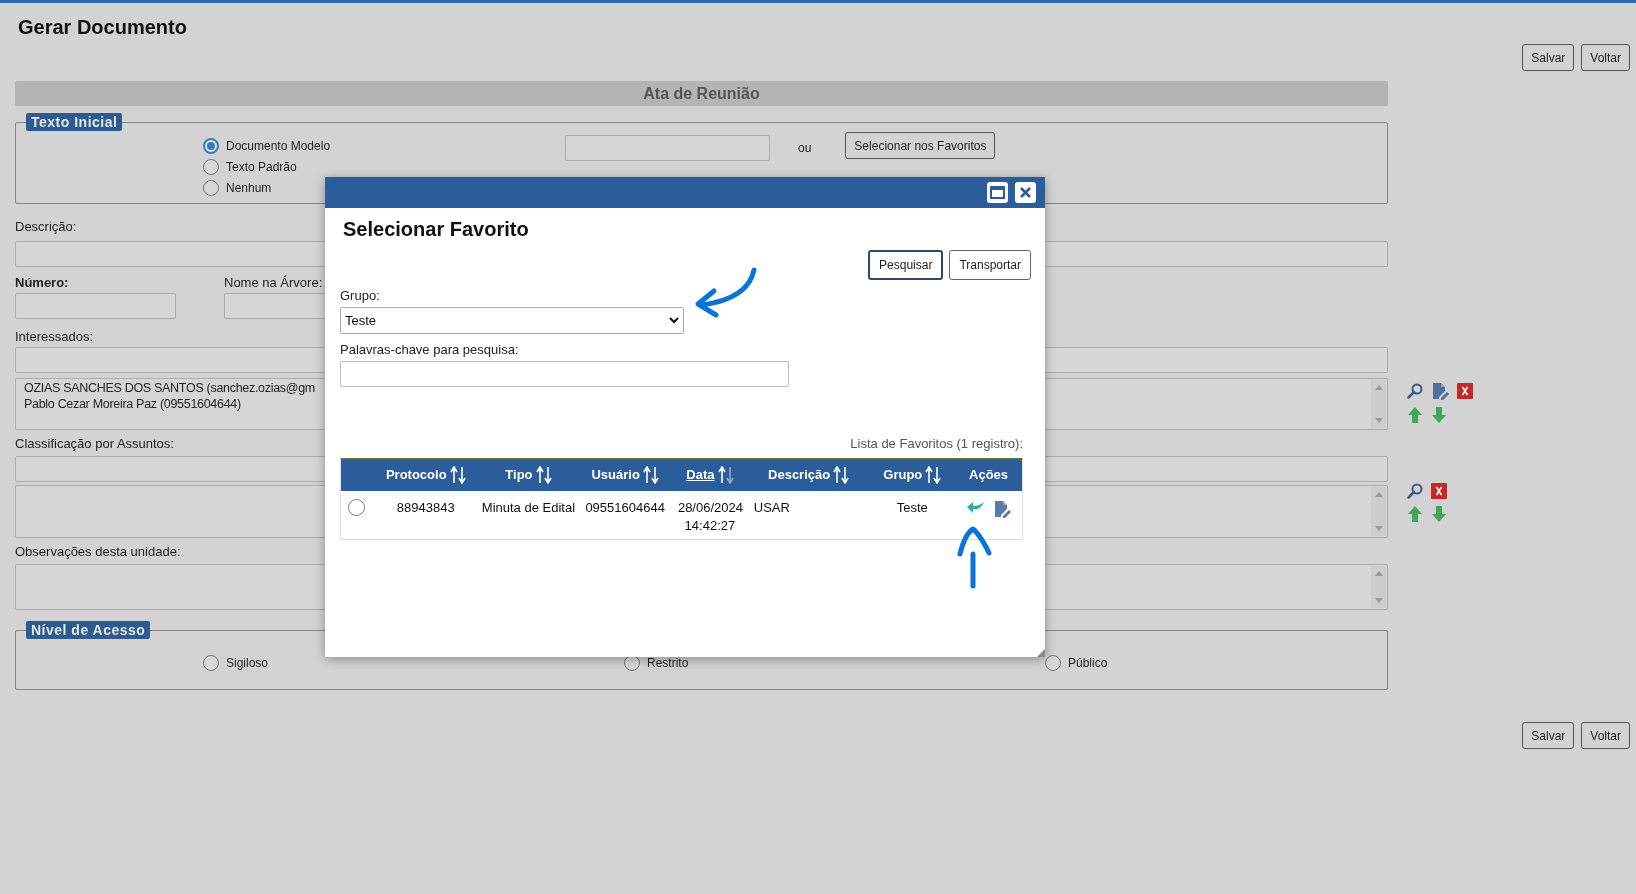 The height and width of the screenshot is (894, 1636). Describe the element at coordinates (936, 444) in the screenshot. I see `list-caption: Lista de Favoritos (1 registro):` at that location.